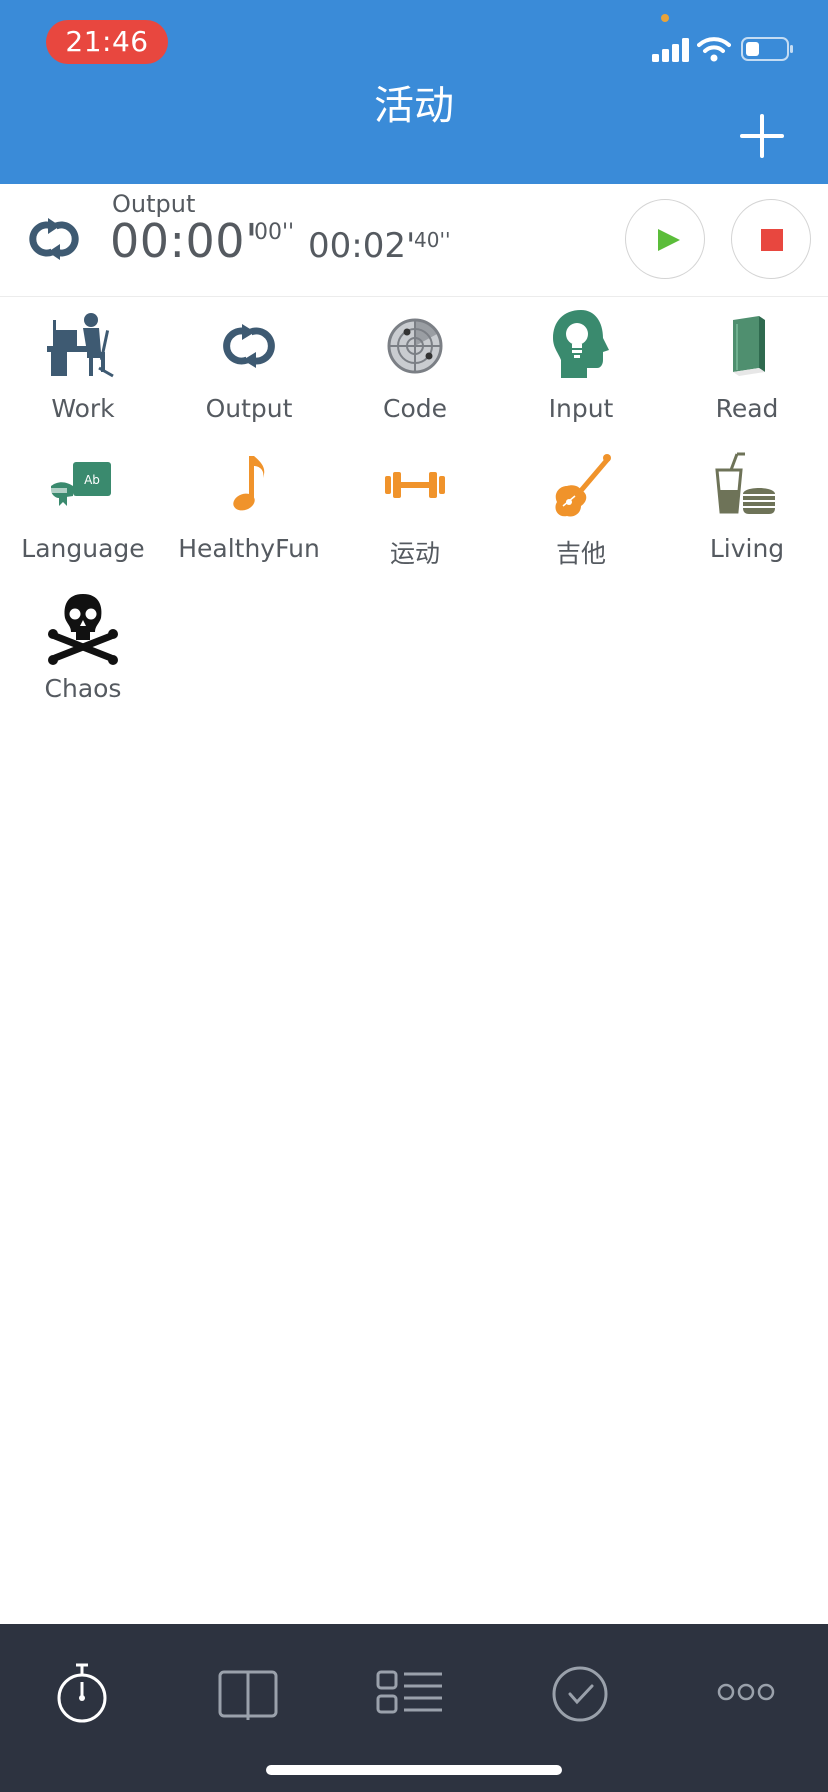  Describe the element at coordinates (107, 42) in the screenshot. I see `status-time: 21:46` at that location.